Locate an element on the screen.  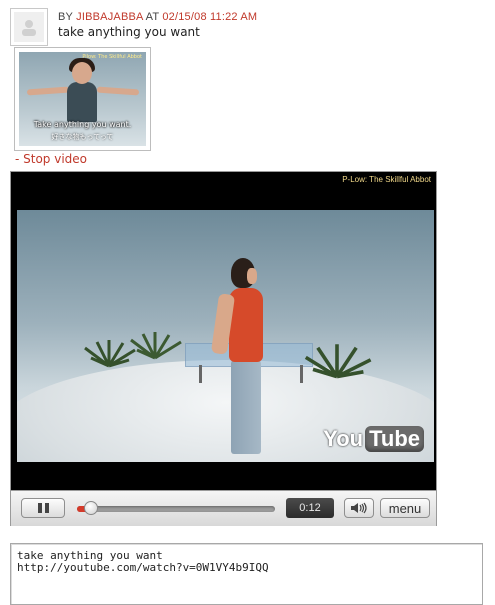
avatar-placeholder-icon is located at coordinates (29, 27).